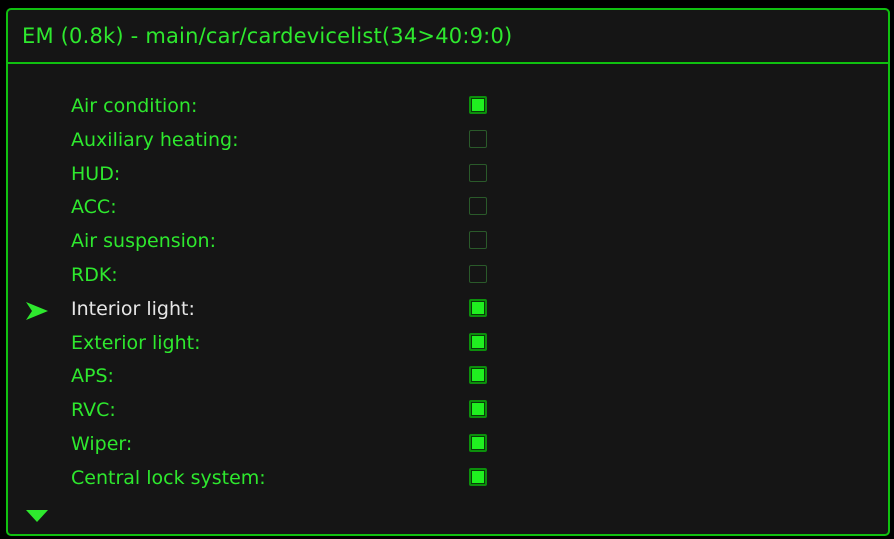 The width and height of the screenshot is (894, 539). What do you see at coordinates (448, 412) in the screenshot?
I see `list-item-rvc: RVC:` at bounding box center [448, 412].